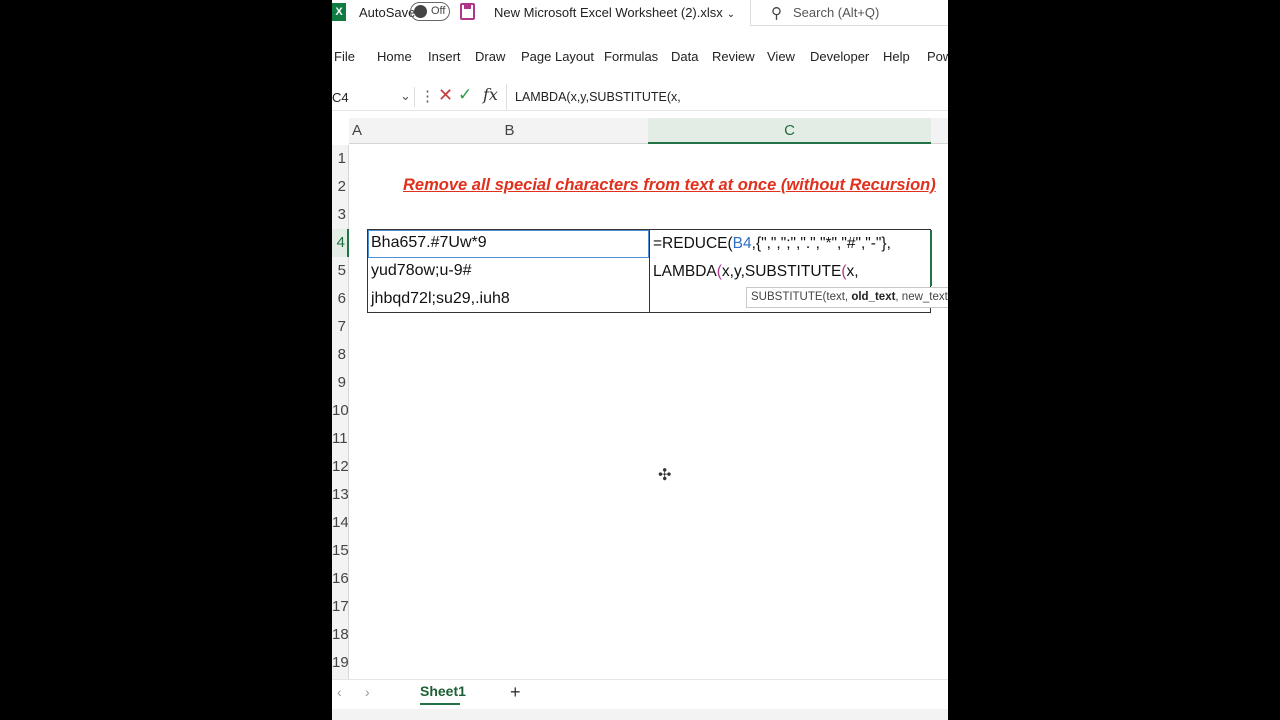 The height and width of the screenshot is (720, 1280). I want to click on tab-home: Home, so click(394, 56).